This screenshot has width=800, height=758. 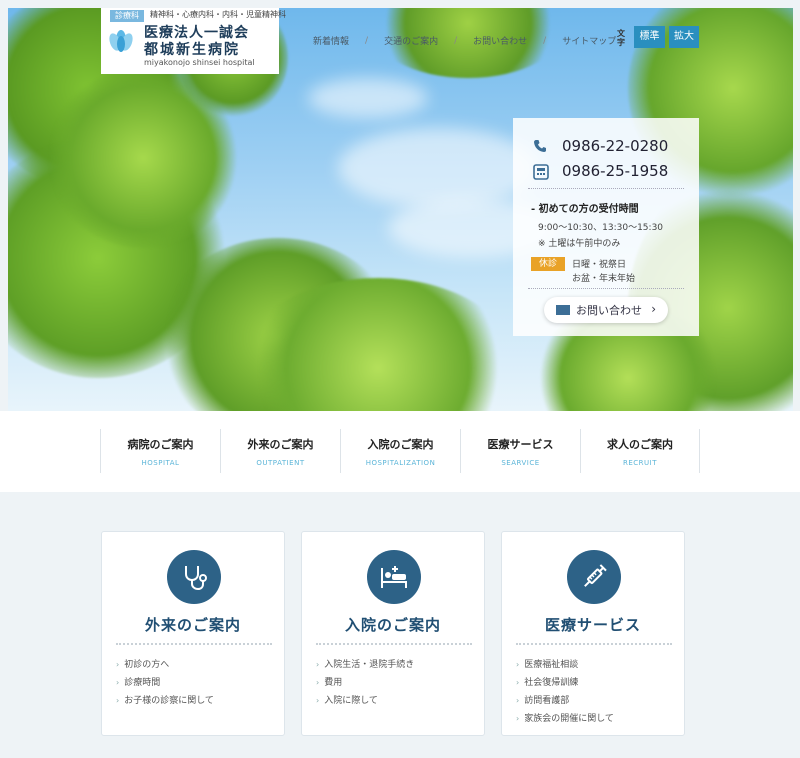 I want to click on nav-access-link: 交通のご案内, so click(x=411, y=40).